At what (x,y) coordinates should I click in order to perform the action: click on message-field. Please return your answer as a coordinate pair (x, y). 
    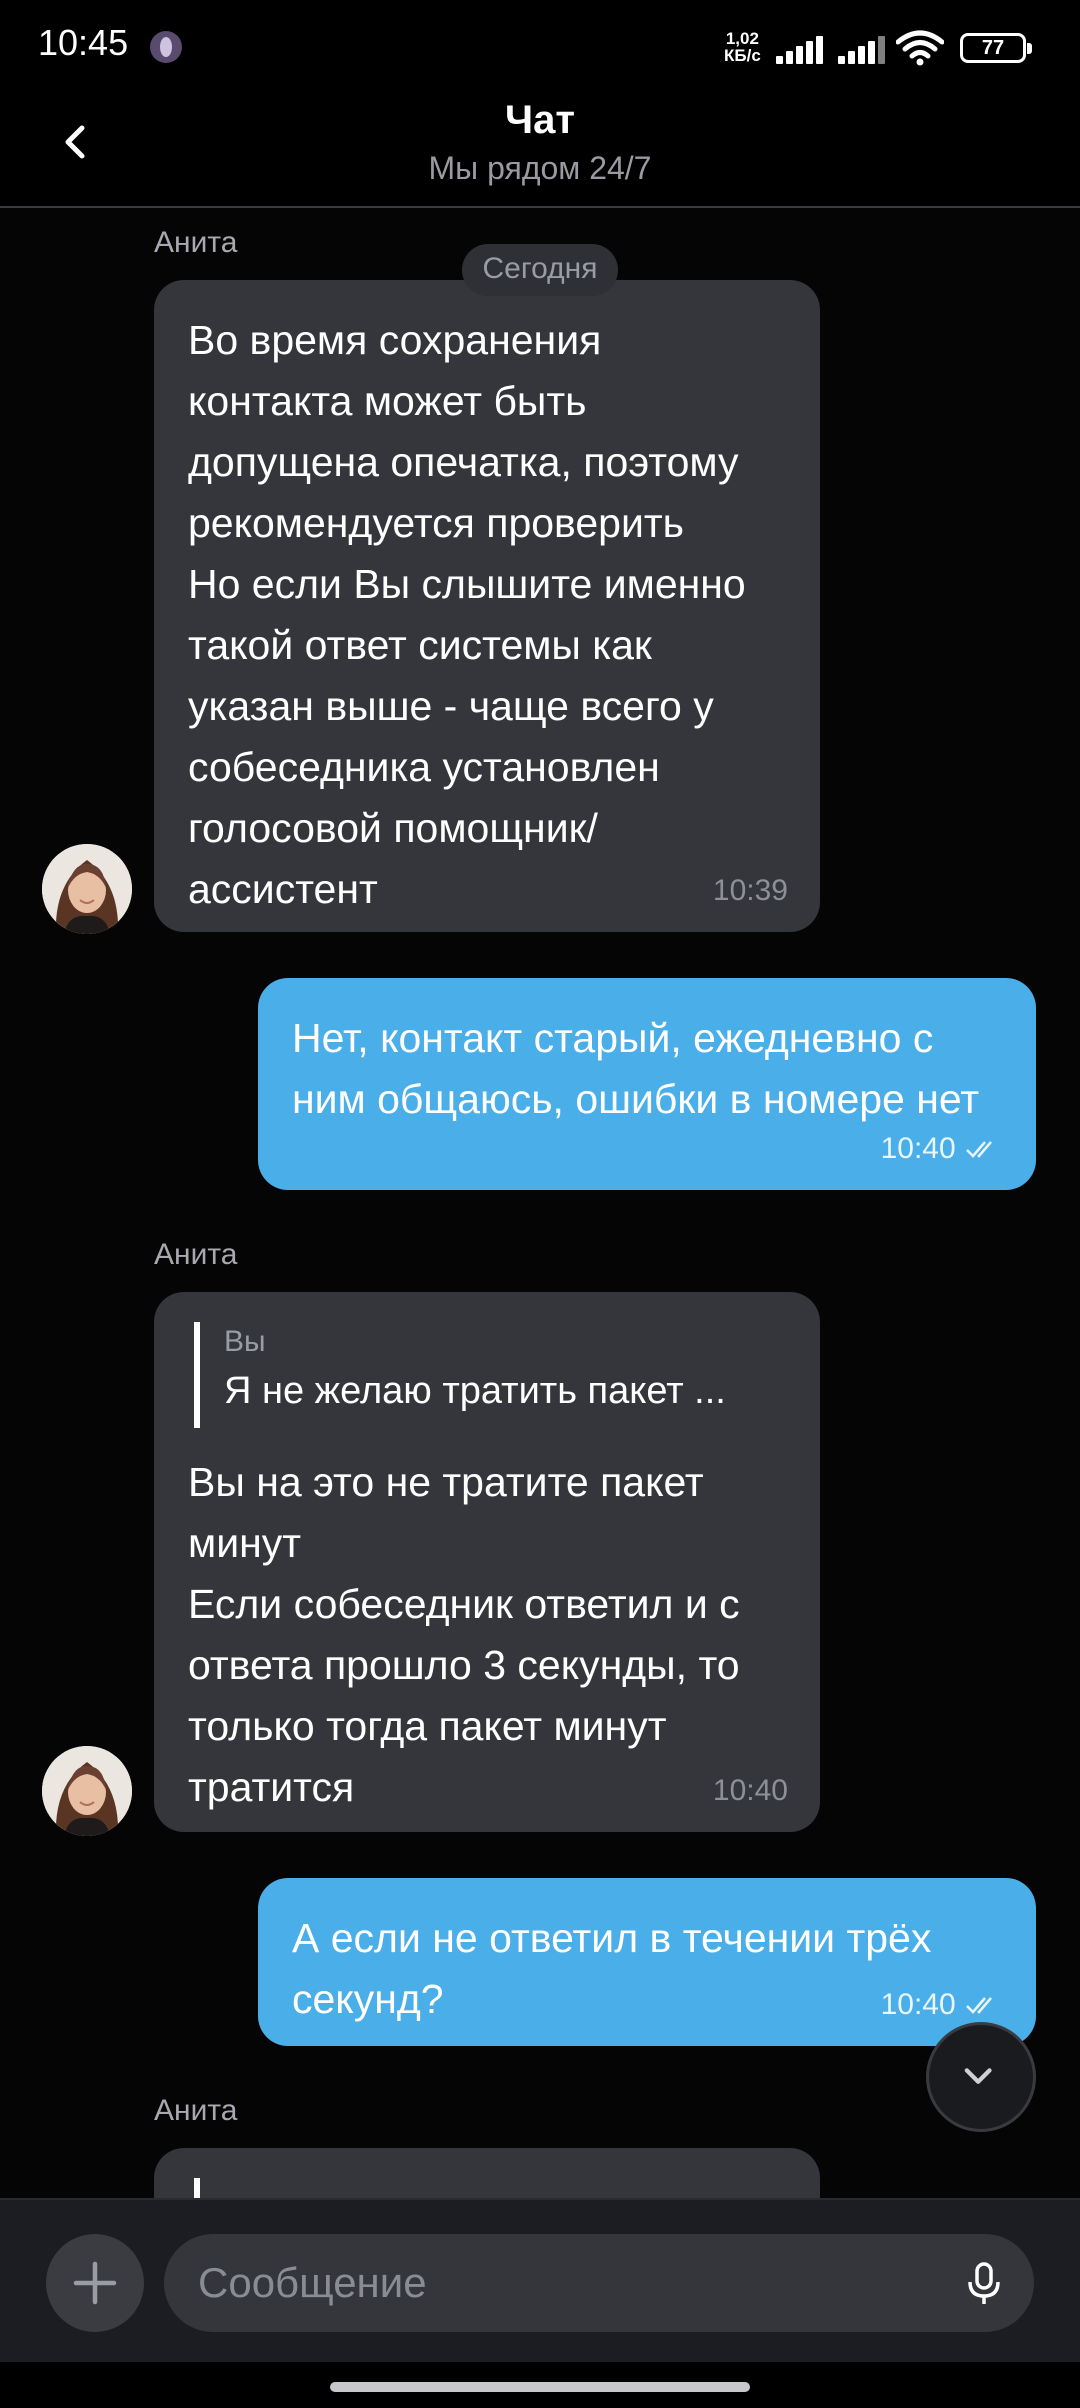
    Looking at the image, I should click on (599, 2283).